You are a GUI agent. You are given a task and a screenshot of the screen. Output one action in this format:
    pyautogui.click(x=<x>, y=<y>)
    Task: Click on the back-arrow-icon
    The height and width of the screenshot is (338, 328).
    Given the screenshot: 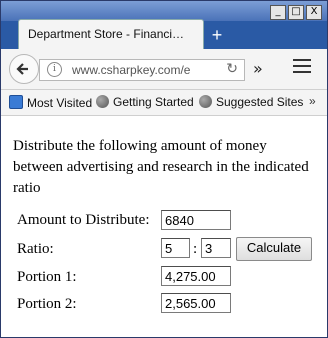 What is the action you would take?
    pyautogui.click(x=22, y=69)
    